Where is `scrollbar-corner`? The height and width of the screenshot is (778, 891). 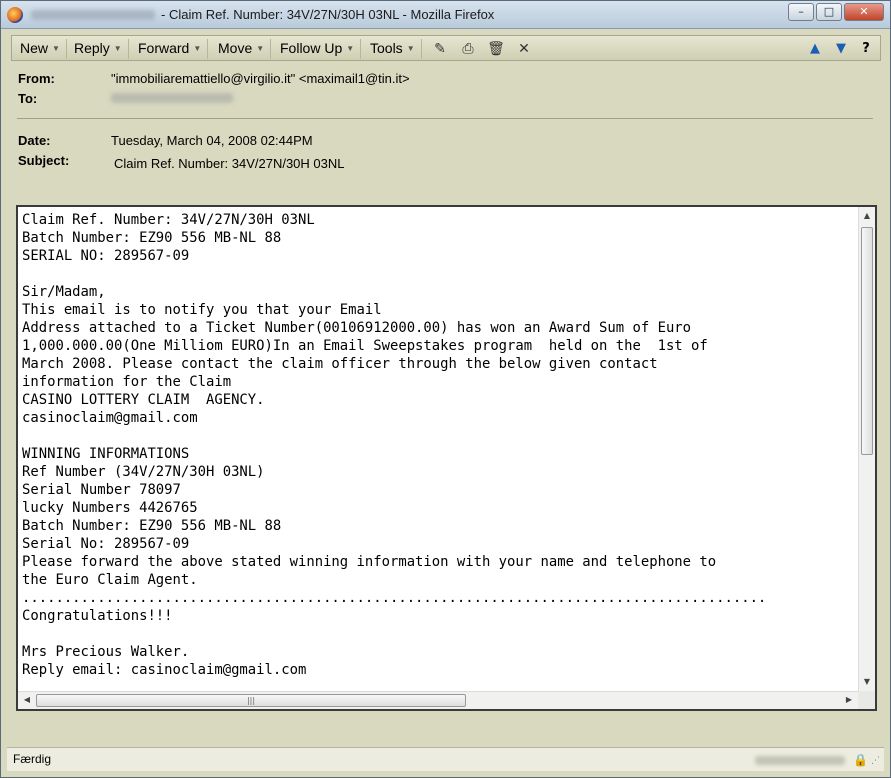
scrollbar-corner is located at coordinates (866, 700).